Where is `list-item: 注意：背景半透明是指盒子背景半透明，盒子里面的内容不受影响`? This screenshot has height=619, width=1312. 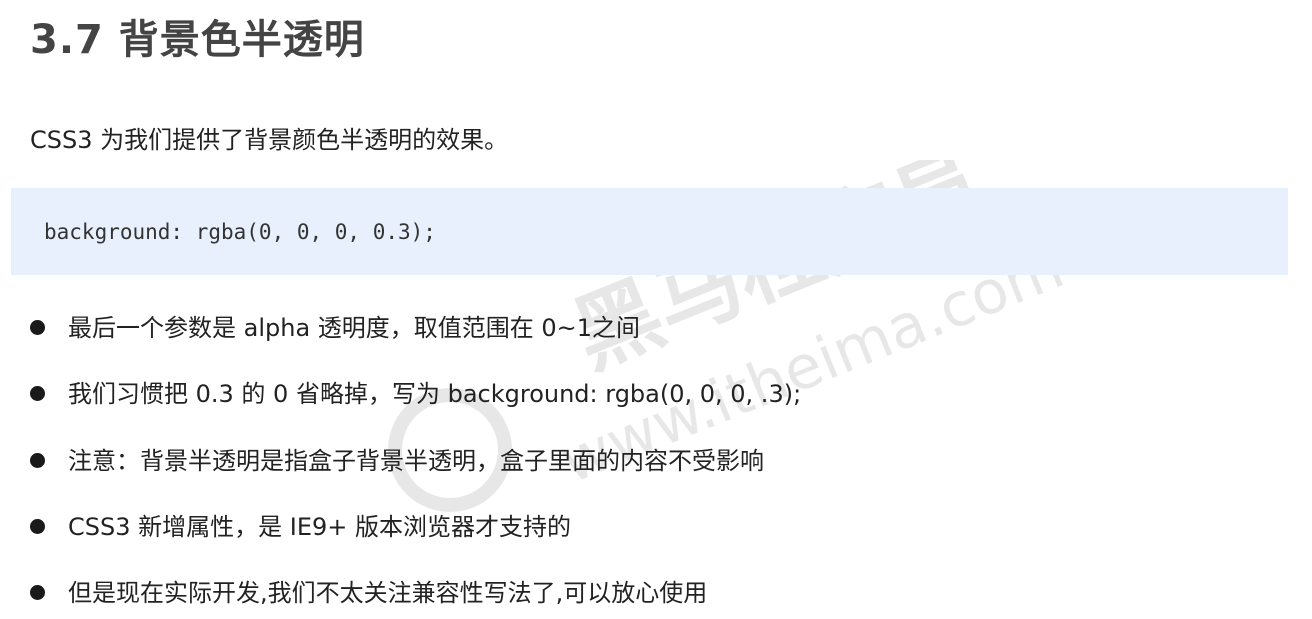
list-item: 注意：背景半透明是指盒子背景半透明，盒子里面的内容不受影响 is located at coordinates (580, 461).